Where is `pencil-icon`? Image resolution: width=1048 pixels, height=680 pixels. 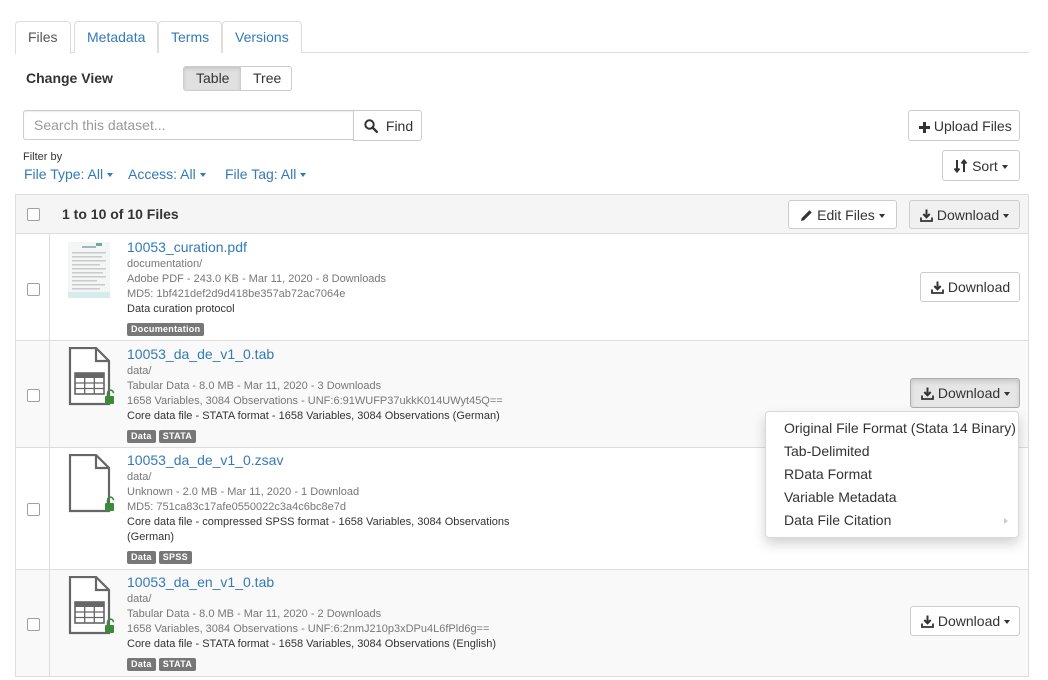 pencil-icon is located at coordinates (806, 215).